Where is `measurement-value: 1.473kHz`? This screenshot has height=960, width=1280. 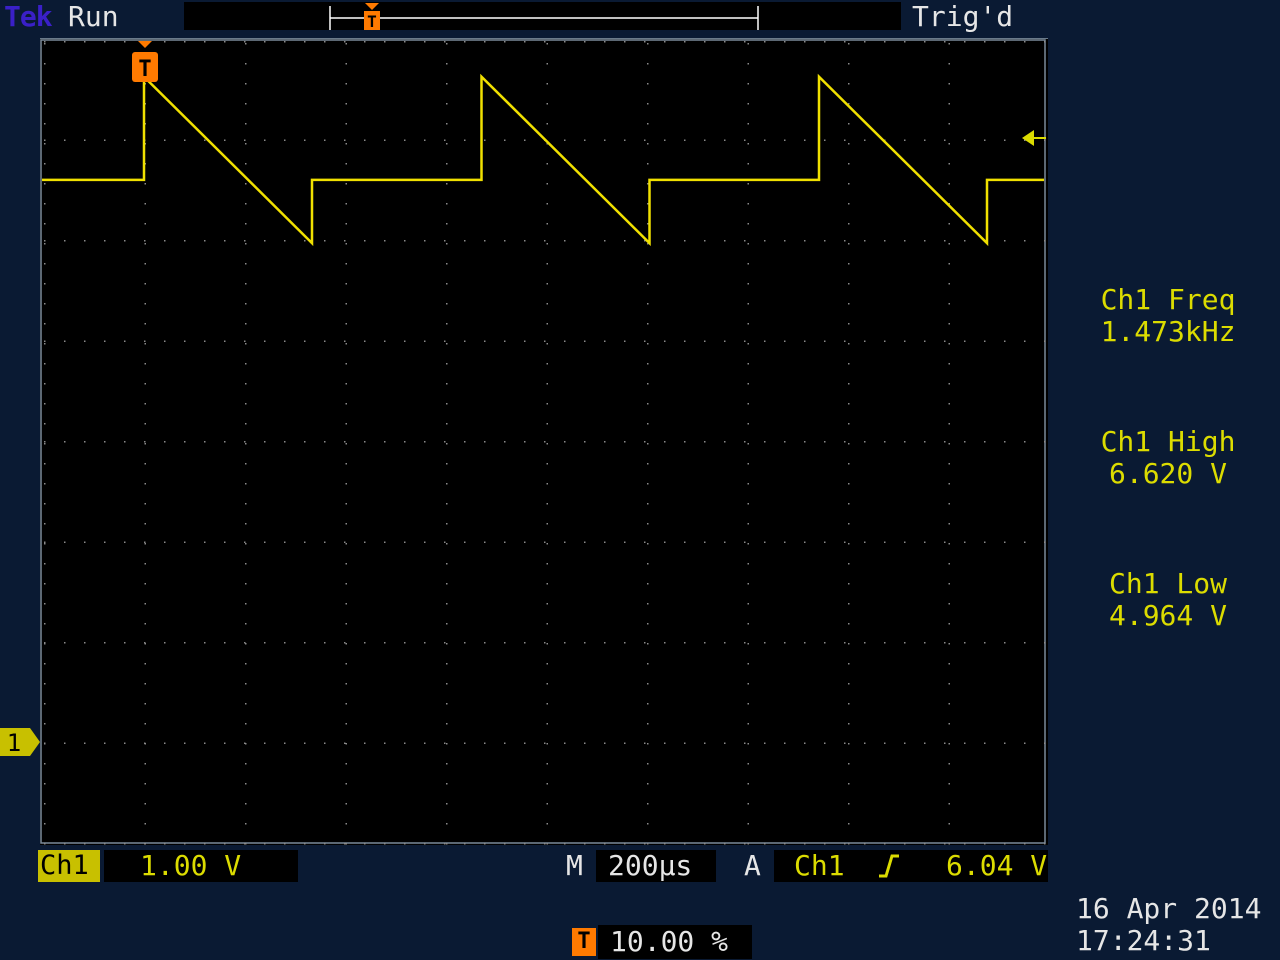
measurement-value: 1.473kHz is located at coordinates (1168, 331).